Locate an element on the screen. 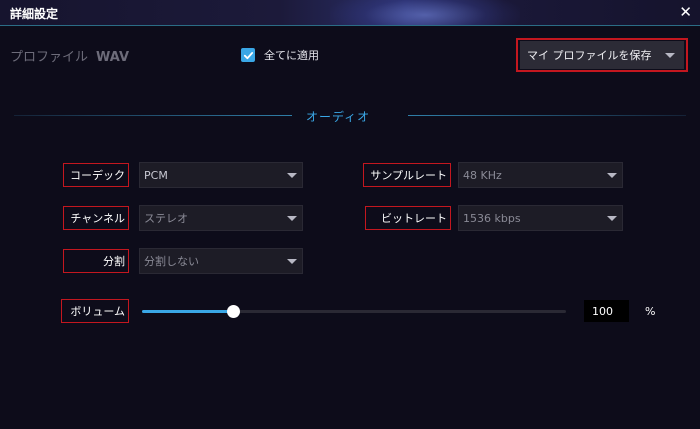 This screenshot has height=429, width=700. codec-select: PCM is located at coordinates (221, 175).